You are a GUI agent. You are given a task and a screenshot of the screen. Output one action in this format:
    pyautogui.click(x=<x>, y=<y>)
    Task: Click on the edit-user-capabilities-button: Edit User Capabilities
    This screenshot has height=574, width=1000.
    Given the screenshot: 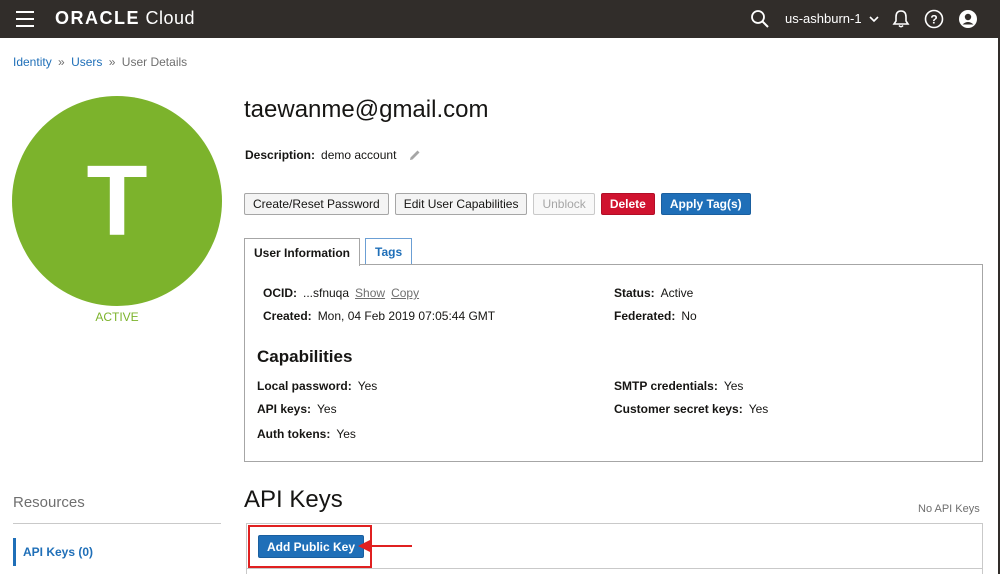 What is the action you would take?
    pyautogui.click(x=461, y=204)
    